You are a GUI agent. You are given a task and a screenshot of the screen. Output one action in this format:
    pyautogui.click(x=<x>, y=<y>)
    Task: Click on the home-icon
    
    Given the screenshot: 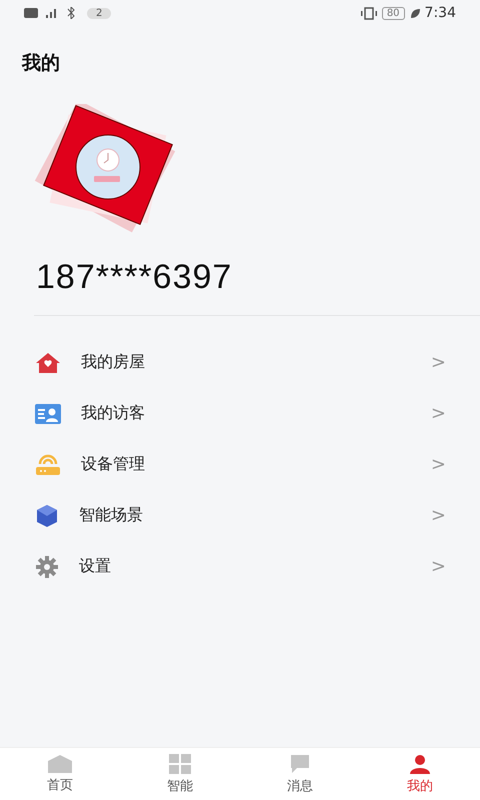 What is the action you would take?
    pyautogui.click(x=60, y=763)
    